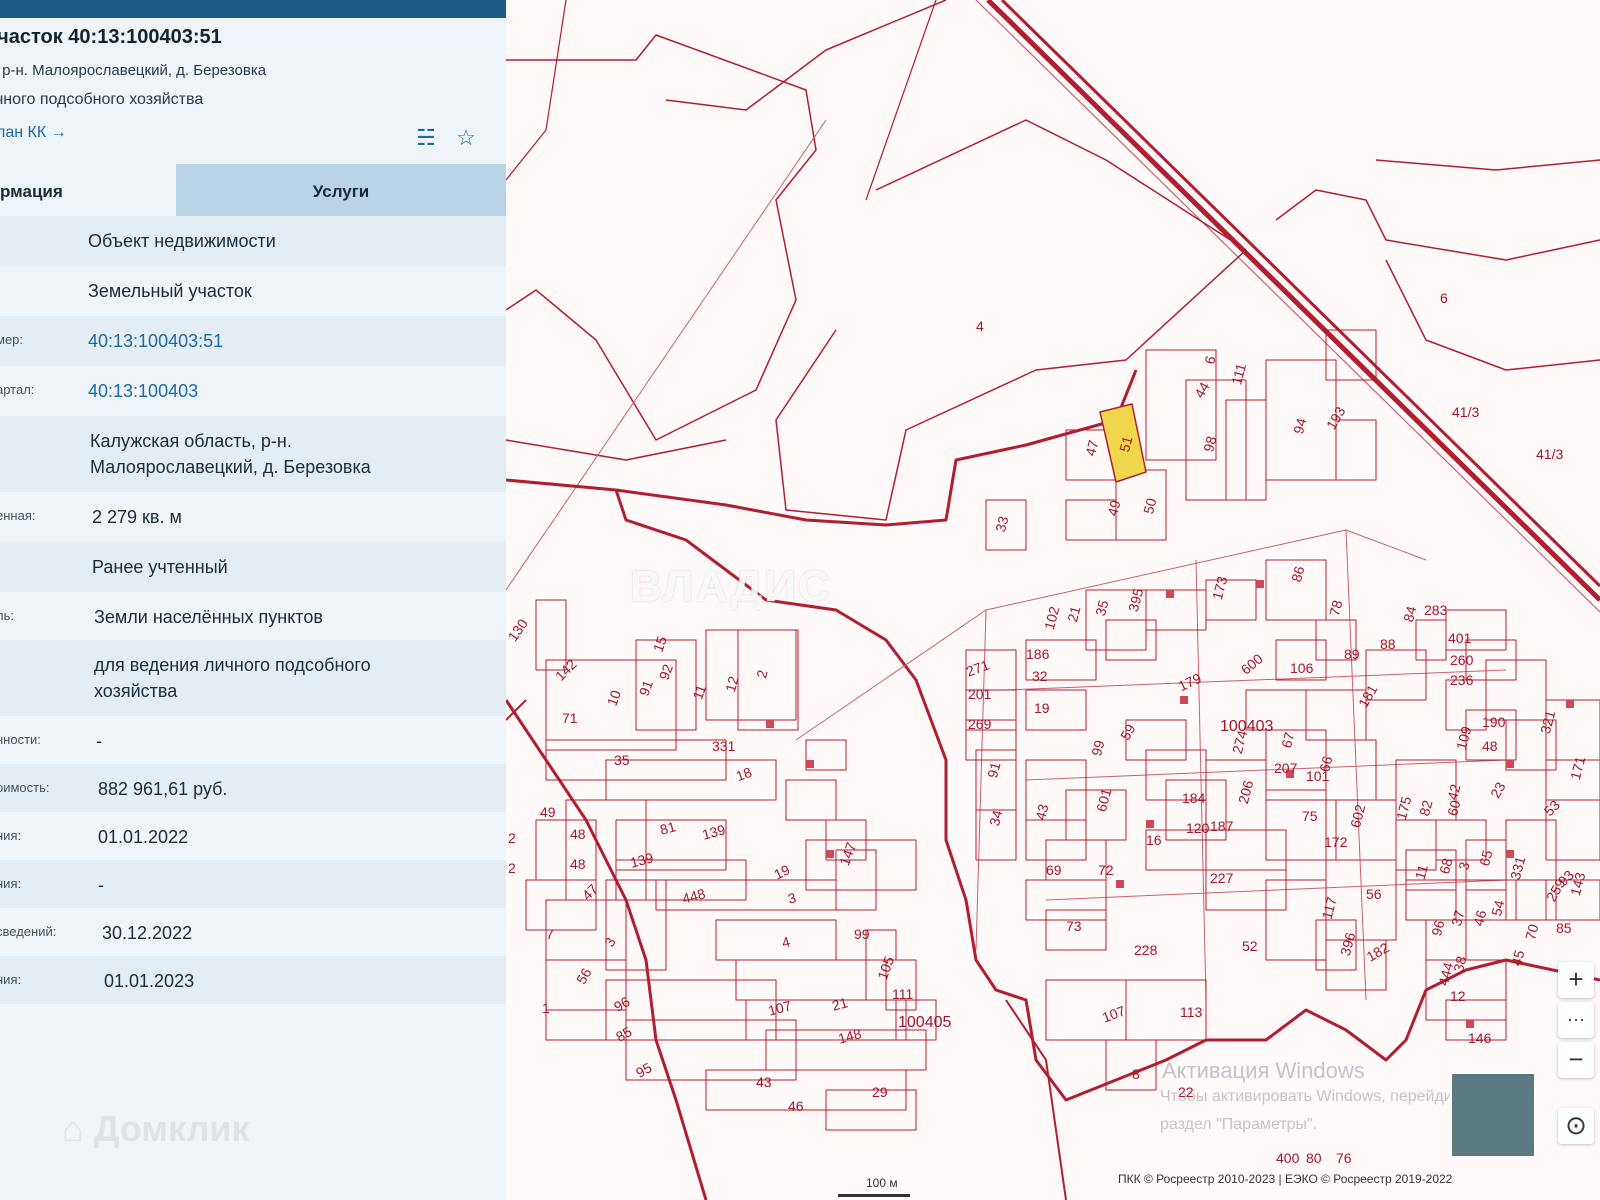 Image resolution: width=1600 pixels, height=1200 pixels. I want to click on attribute-value: Земли населённых пунктов, so click(208, 617).